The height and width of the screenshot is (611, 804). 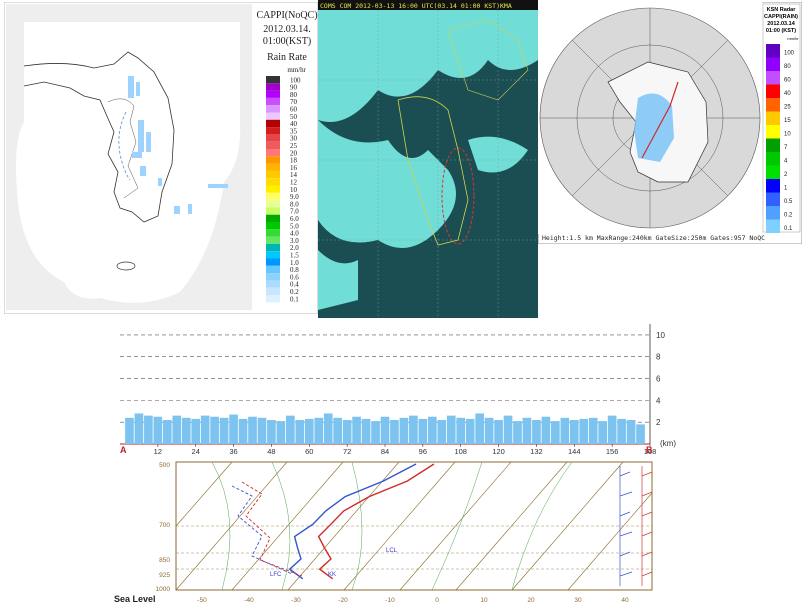 I want to click on kk-mark: KK, so click(x=332, y=575).